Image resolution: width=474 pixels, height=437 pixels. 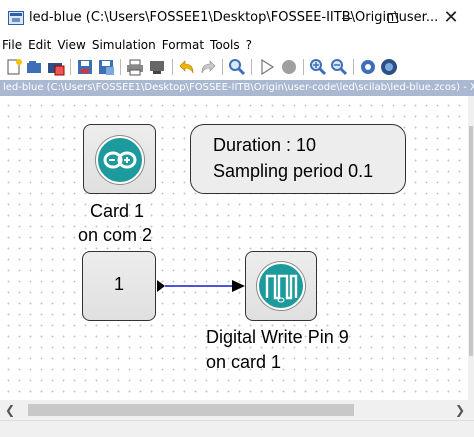 I want to click on digital-write-label-line1: Digital Write Pin 9, so click(x=277, y=337).